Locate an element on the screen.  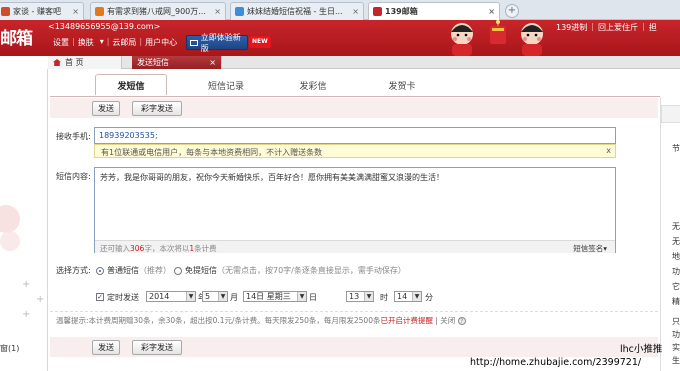
header-right-links: 139进制 | 回上爱住斤 | 担 is located at coordinates (606, 27).